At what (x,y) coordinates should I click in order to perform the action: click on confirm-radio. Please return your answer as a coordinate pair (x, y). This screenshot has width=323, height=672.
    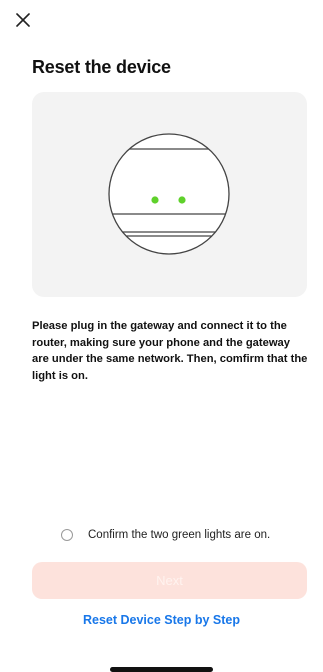
    Looking at the image, I should click on (67, 535).